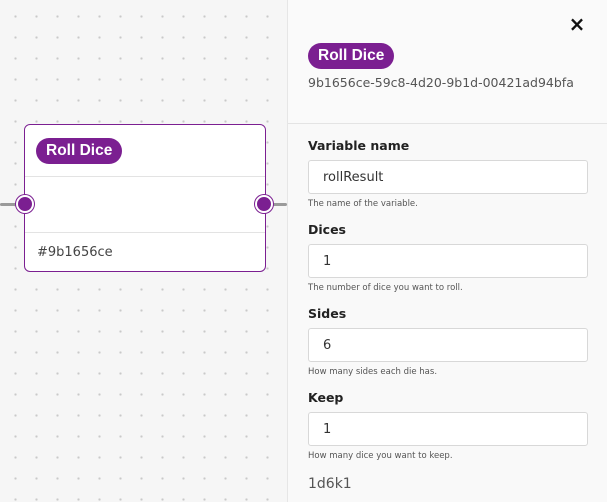 Image resolution: width=607 pixels, height=502 pixels. I want to click on sides-help: How many sides each die has., so click(373, 372).